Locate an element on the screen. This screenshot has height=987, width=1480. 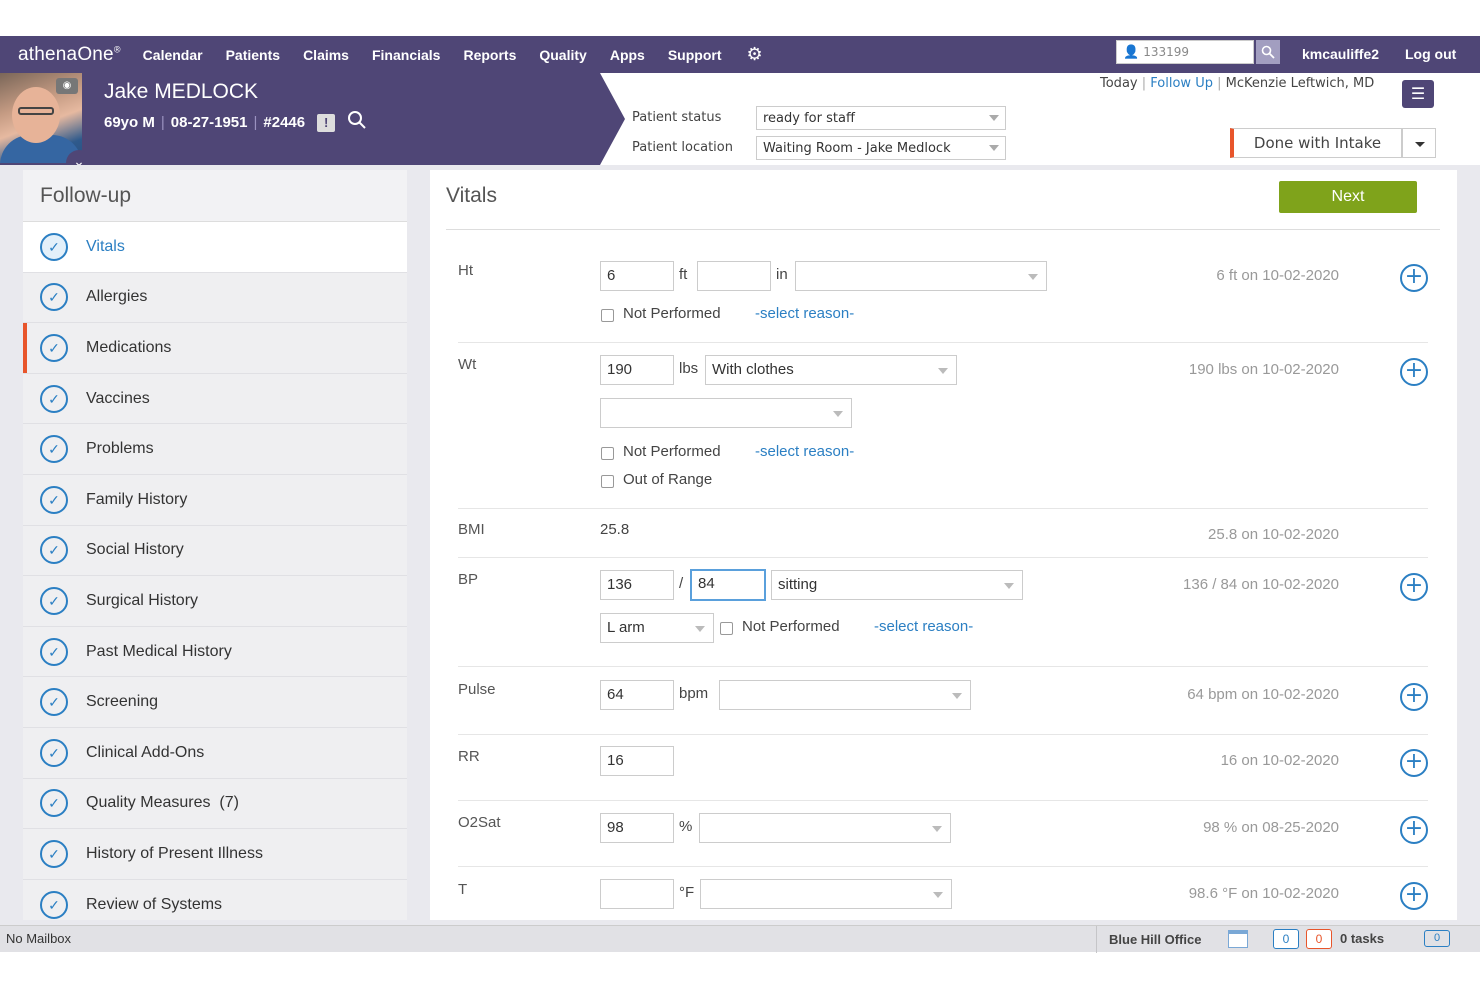
pulse-method-select is located at coordinates (845, 695).